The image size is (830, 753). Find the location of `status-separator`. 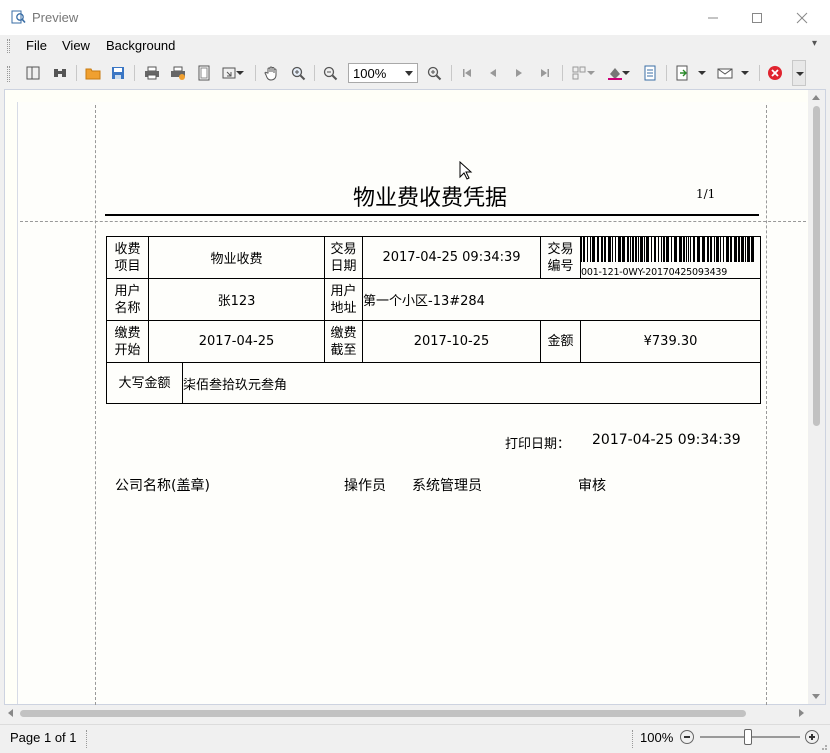

status-separator is located at coordinates (632, 739).